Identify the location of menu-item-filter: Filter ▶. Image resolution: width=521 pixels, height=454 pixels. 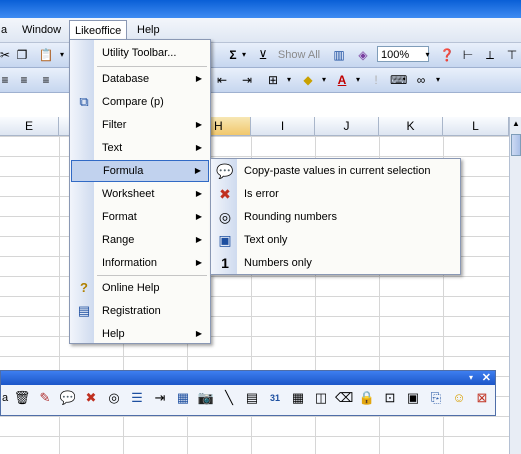
(140, 125).